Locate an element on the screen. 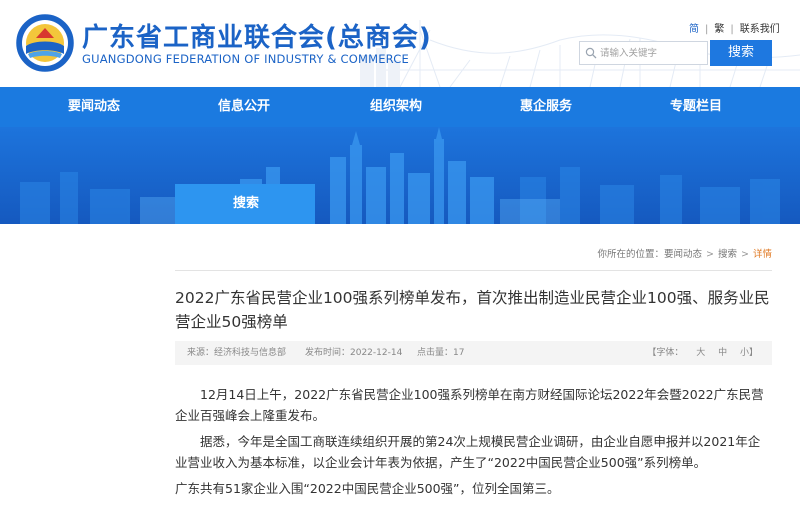 The height and width of the screenshot is (512, 800). font-size-label: 【字体： is located at coordinates (665, 353).